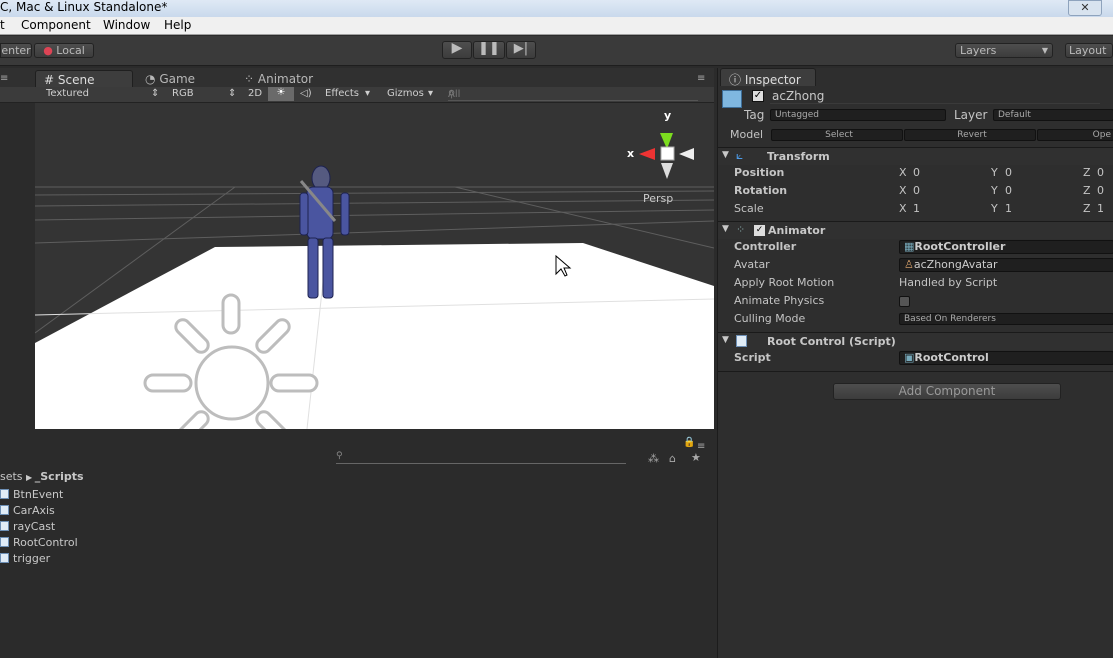 The width and height of the screenshot is (1113, 658). Describe the element at coordinates (915, 156) in the screenshot. I see `transform-header: ▼ ⟀ Transform` at that location.